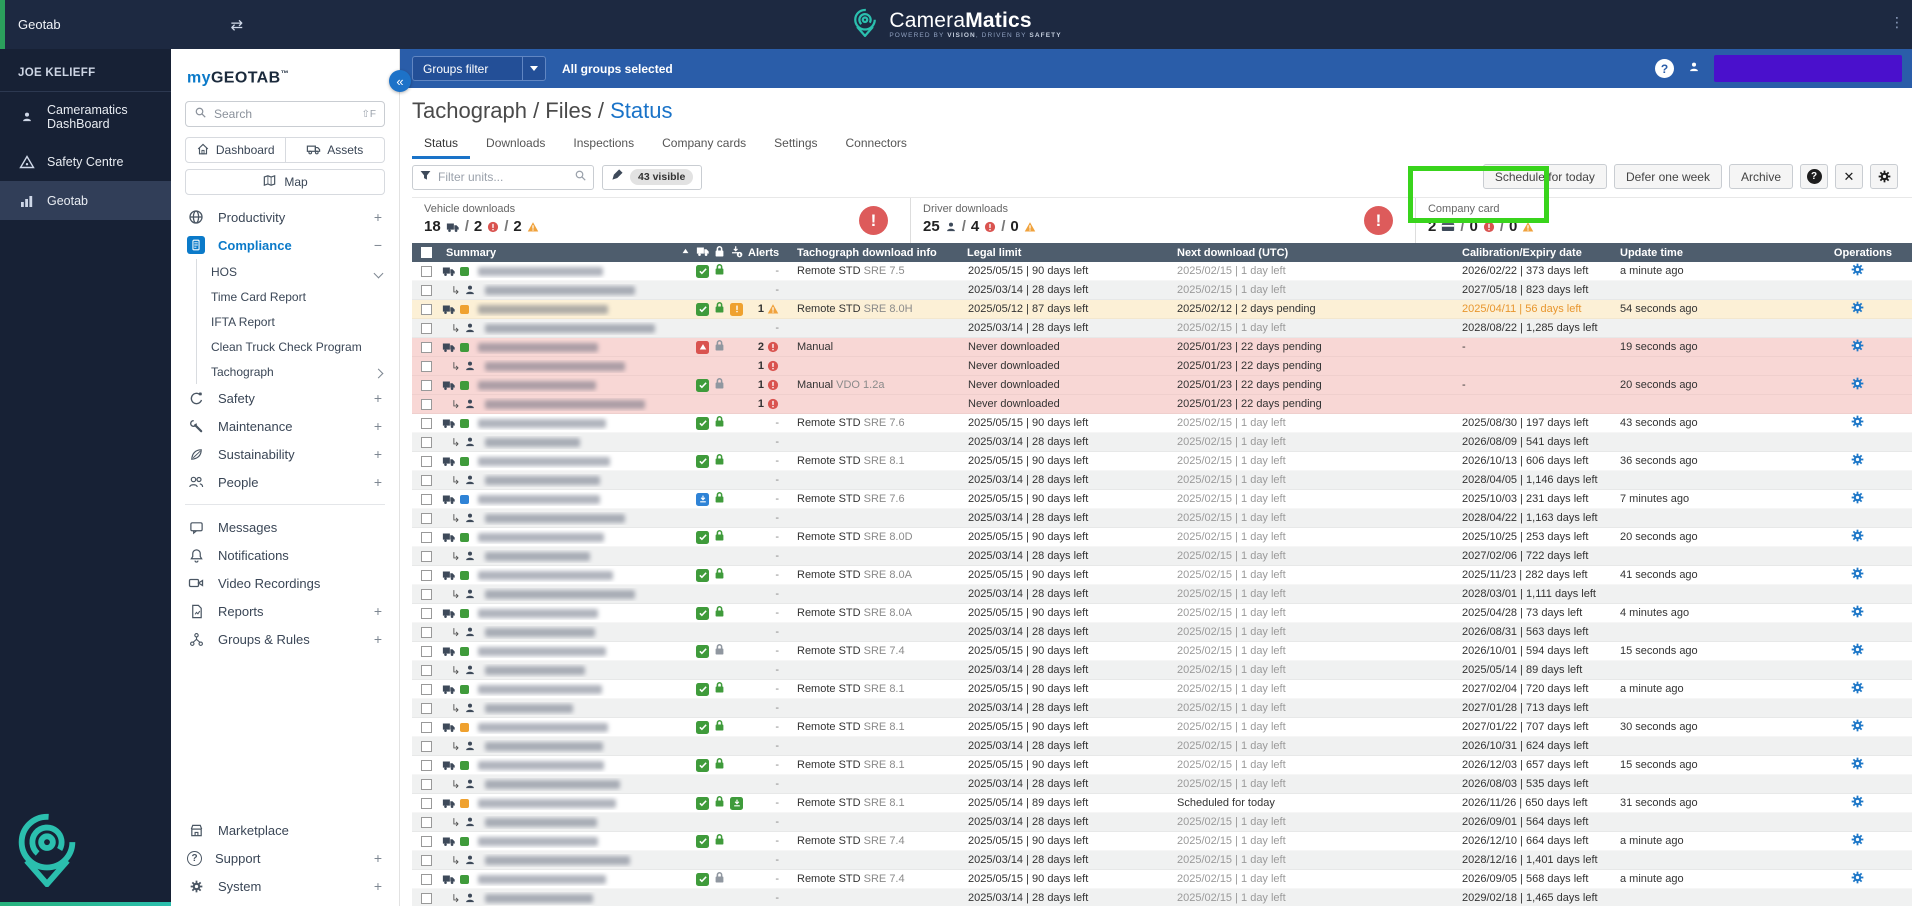 The width and height of the screenshot is (1912, 906). I want to click on sidebar-subitem-clean-truck-check-program: Clean Truck Check Program, so click(298, 346).